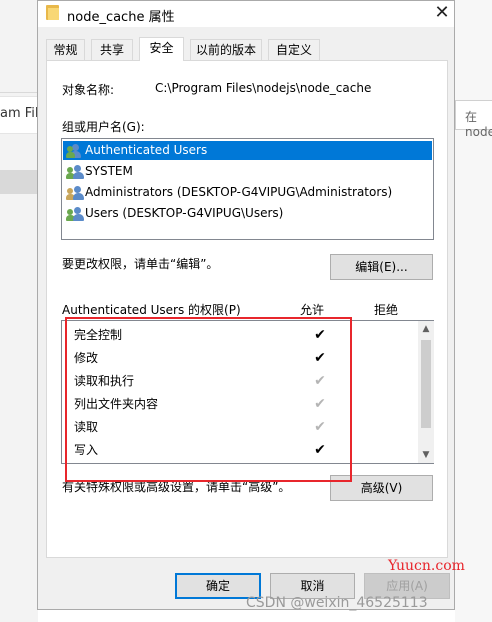  Describe the element at coordinates (103, 127) in the screenshot. I see `group-users-label: 组或用户名(G):` at that location.